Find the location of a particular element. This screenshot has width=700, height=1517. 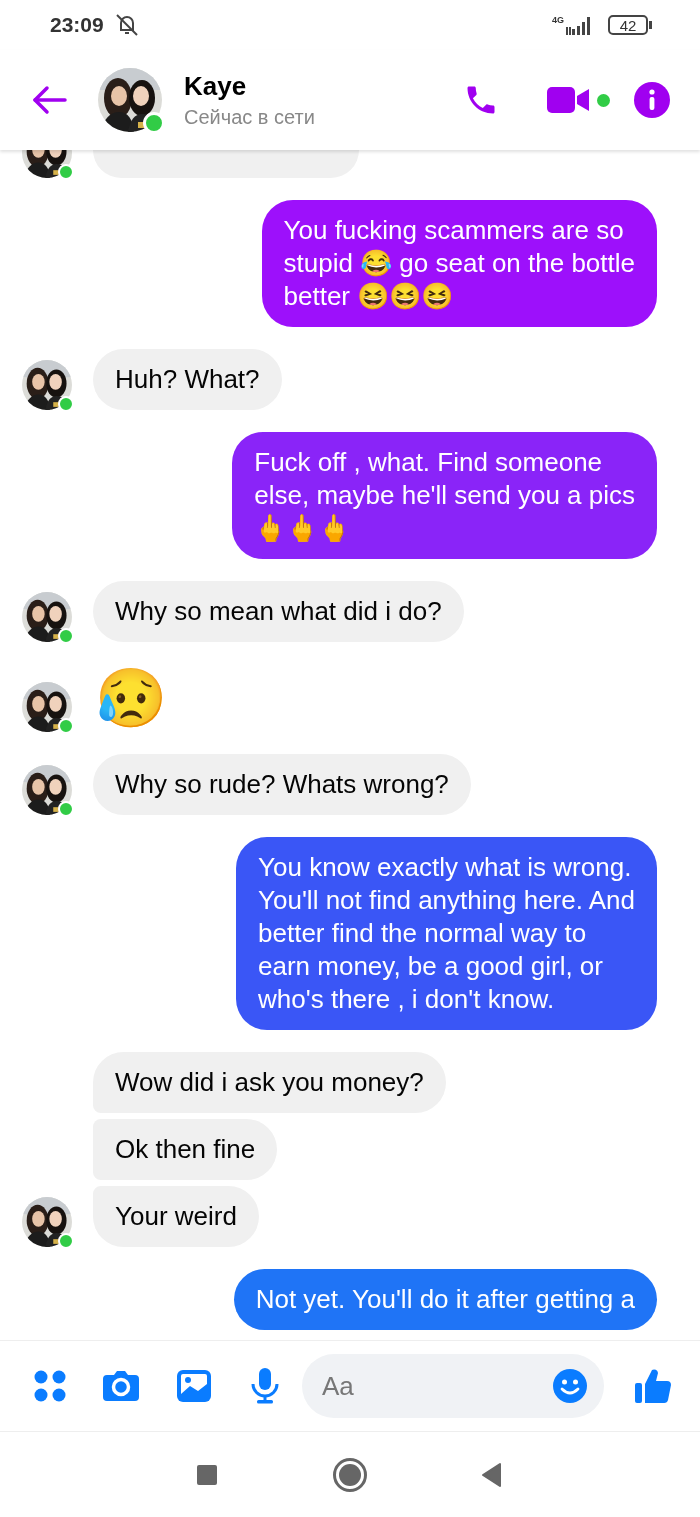

contact-name: Kaye is located at coordinates (216, 86).